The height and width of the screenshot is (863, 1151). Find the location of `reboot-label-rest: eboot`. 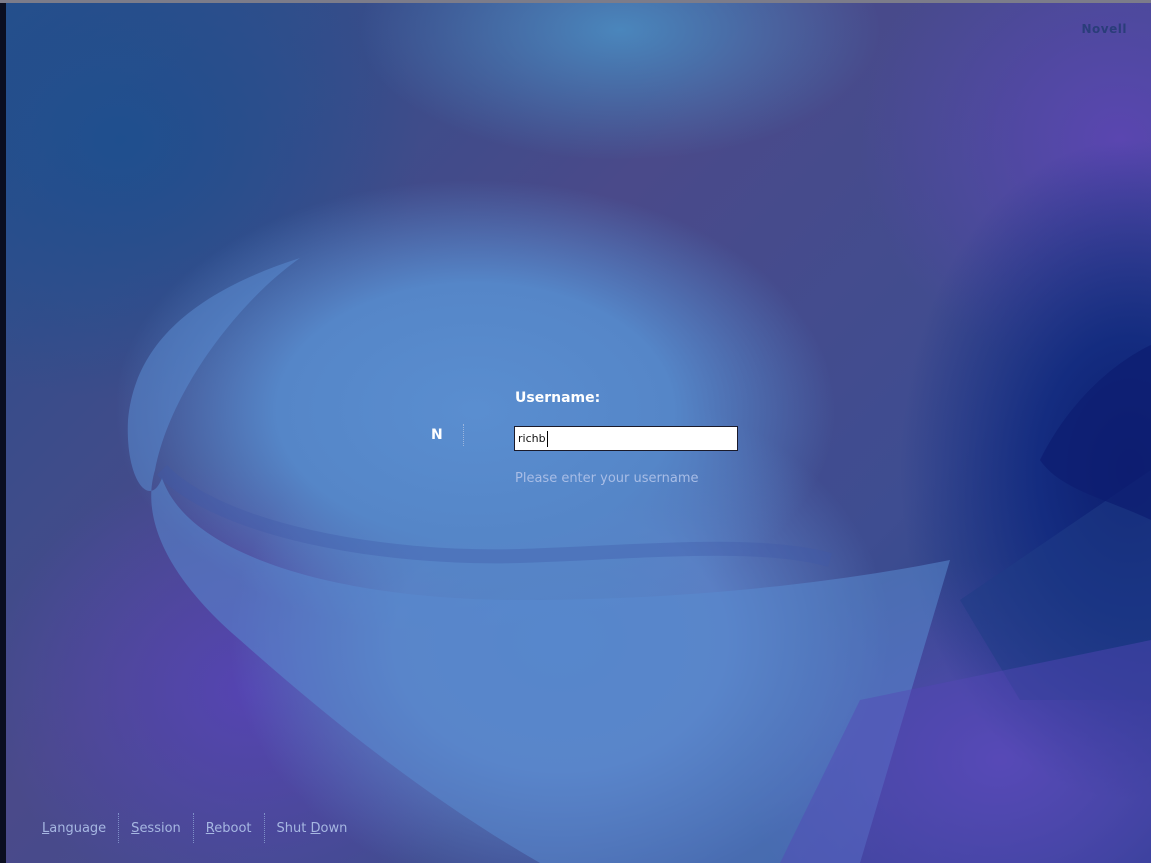

reboot-label-rest: eboot is located at coordinates (233, 828).